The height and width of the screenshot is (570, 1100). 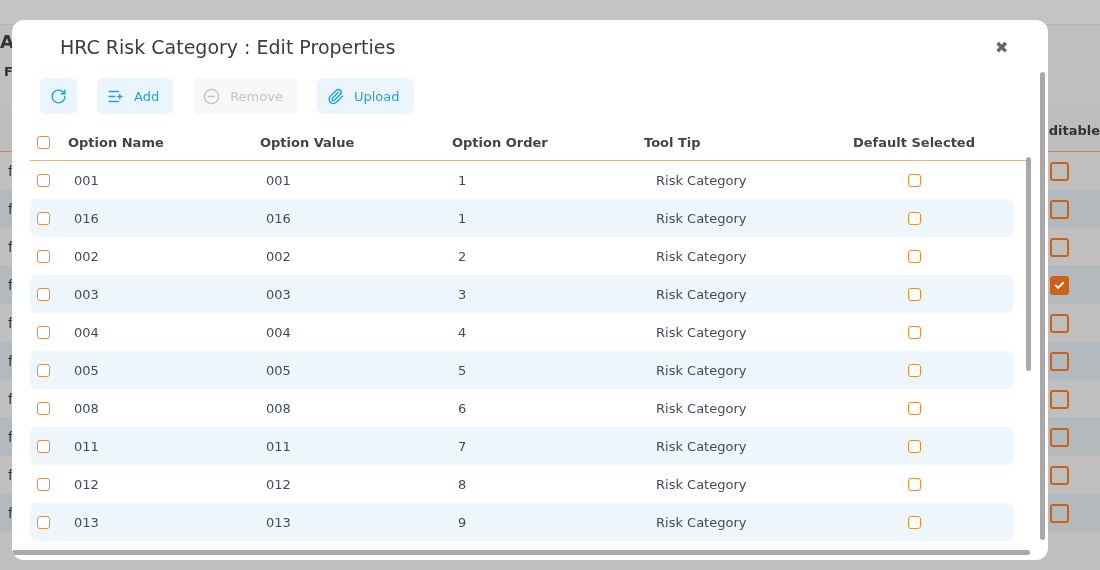 What do you see at coordinates (1001, 47) in the screenshot?
I see `close-button: ✖` at bounding box center [1001, 47].